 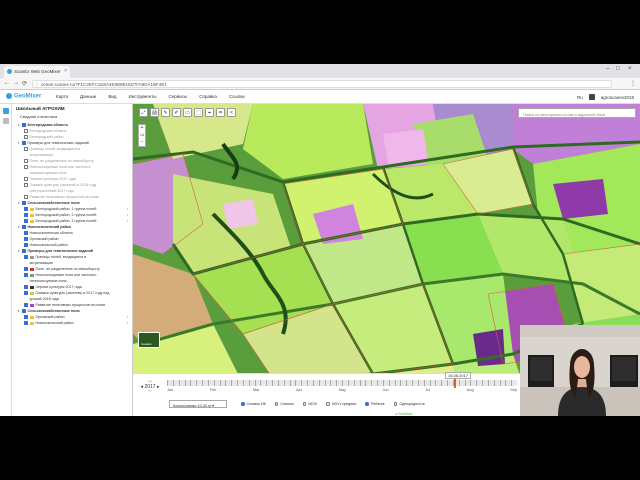 What do you see at coordinates (220, 112) in the screenshot?
I see `map-tool-button: ⌗` at bounding box center [220, 112].